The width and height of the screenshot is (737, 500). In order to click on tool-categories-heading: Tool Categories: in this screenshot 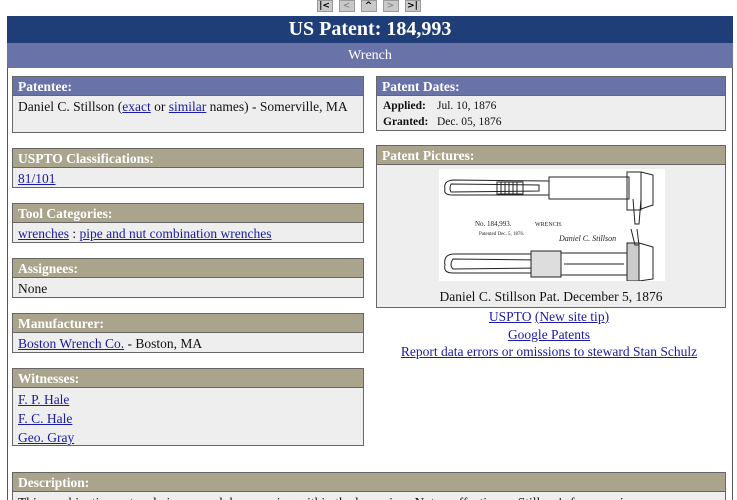, I will do `click(188, 213)`.